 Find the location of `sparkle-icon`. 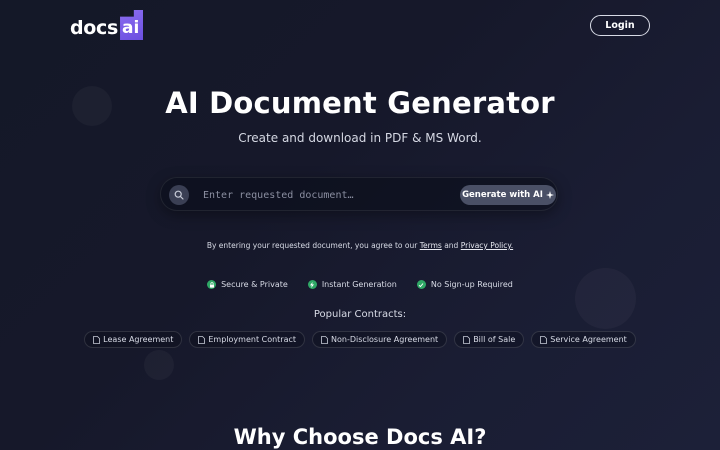

sparkle-icon is located at coordinates (549, 195).